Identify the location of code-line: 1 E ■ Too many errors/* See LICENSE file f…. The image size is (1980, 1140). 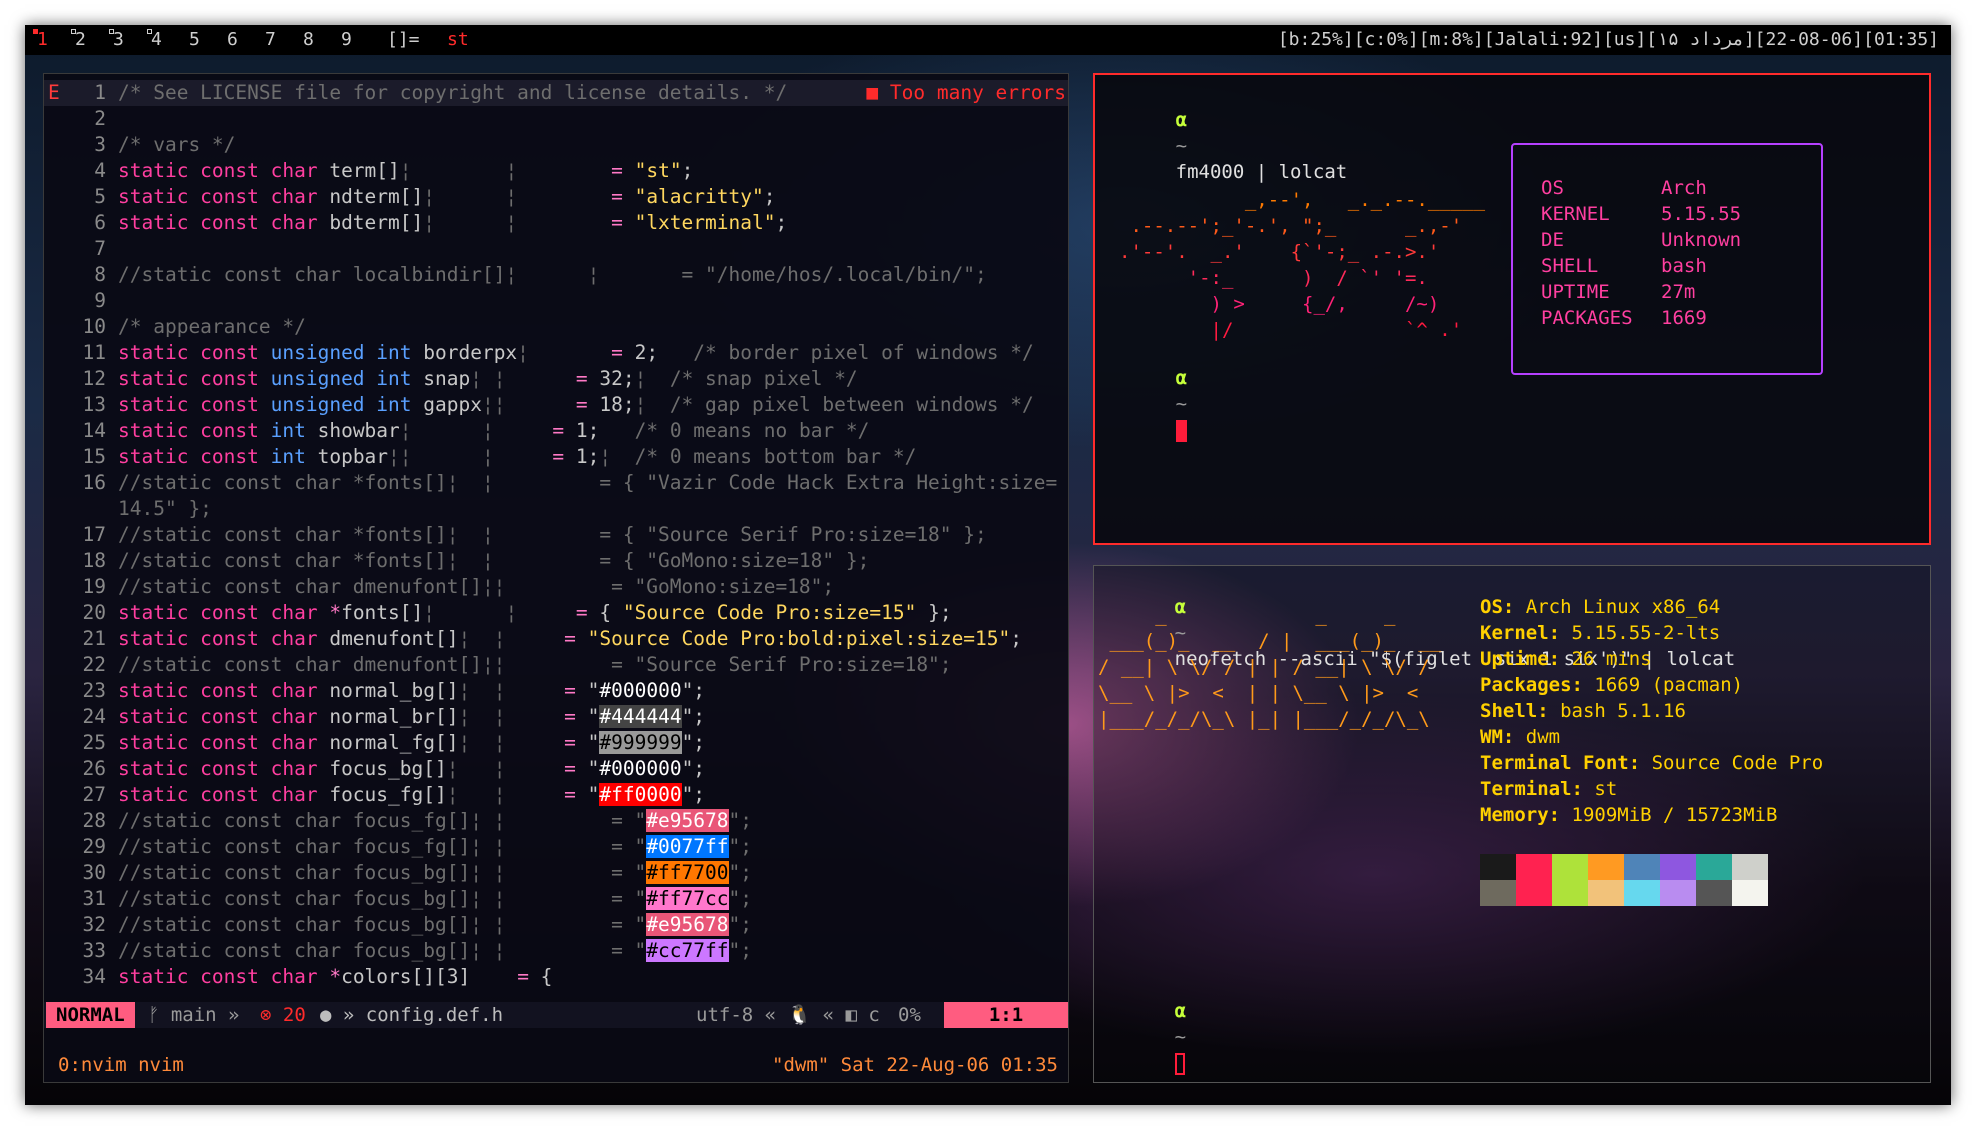
(556, 93).